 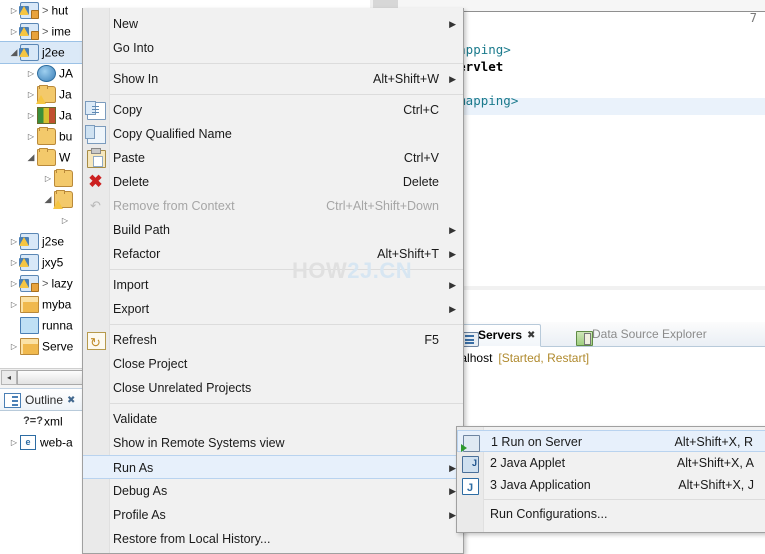 What do you see at coordinates (137, 254) in the screenshot?
I see `menu-item-label: Refactor` at bounding box center [137, 254].